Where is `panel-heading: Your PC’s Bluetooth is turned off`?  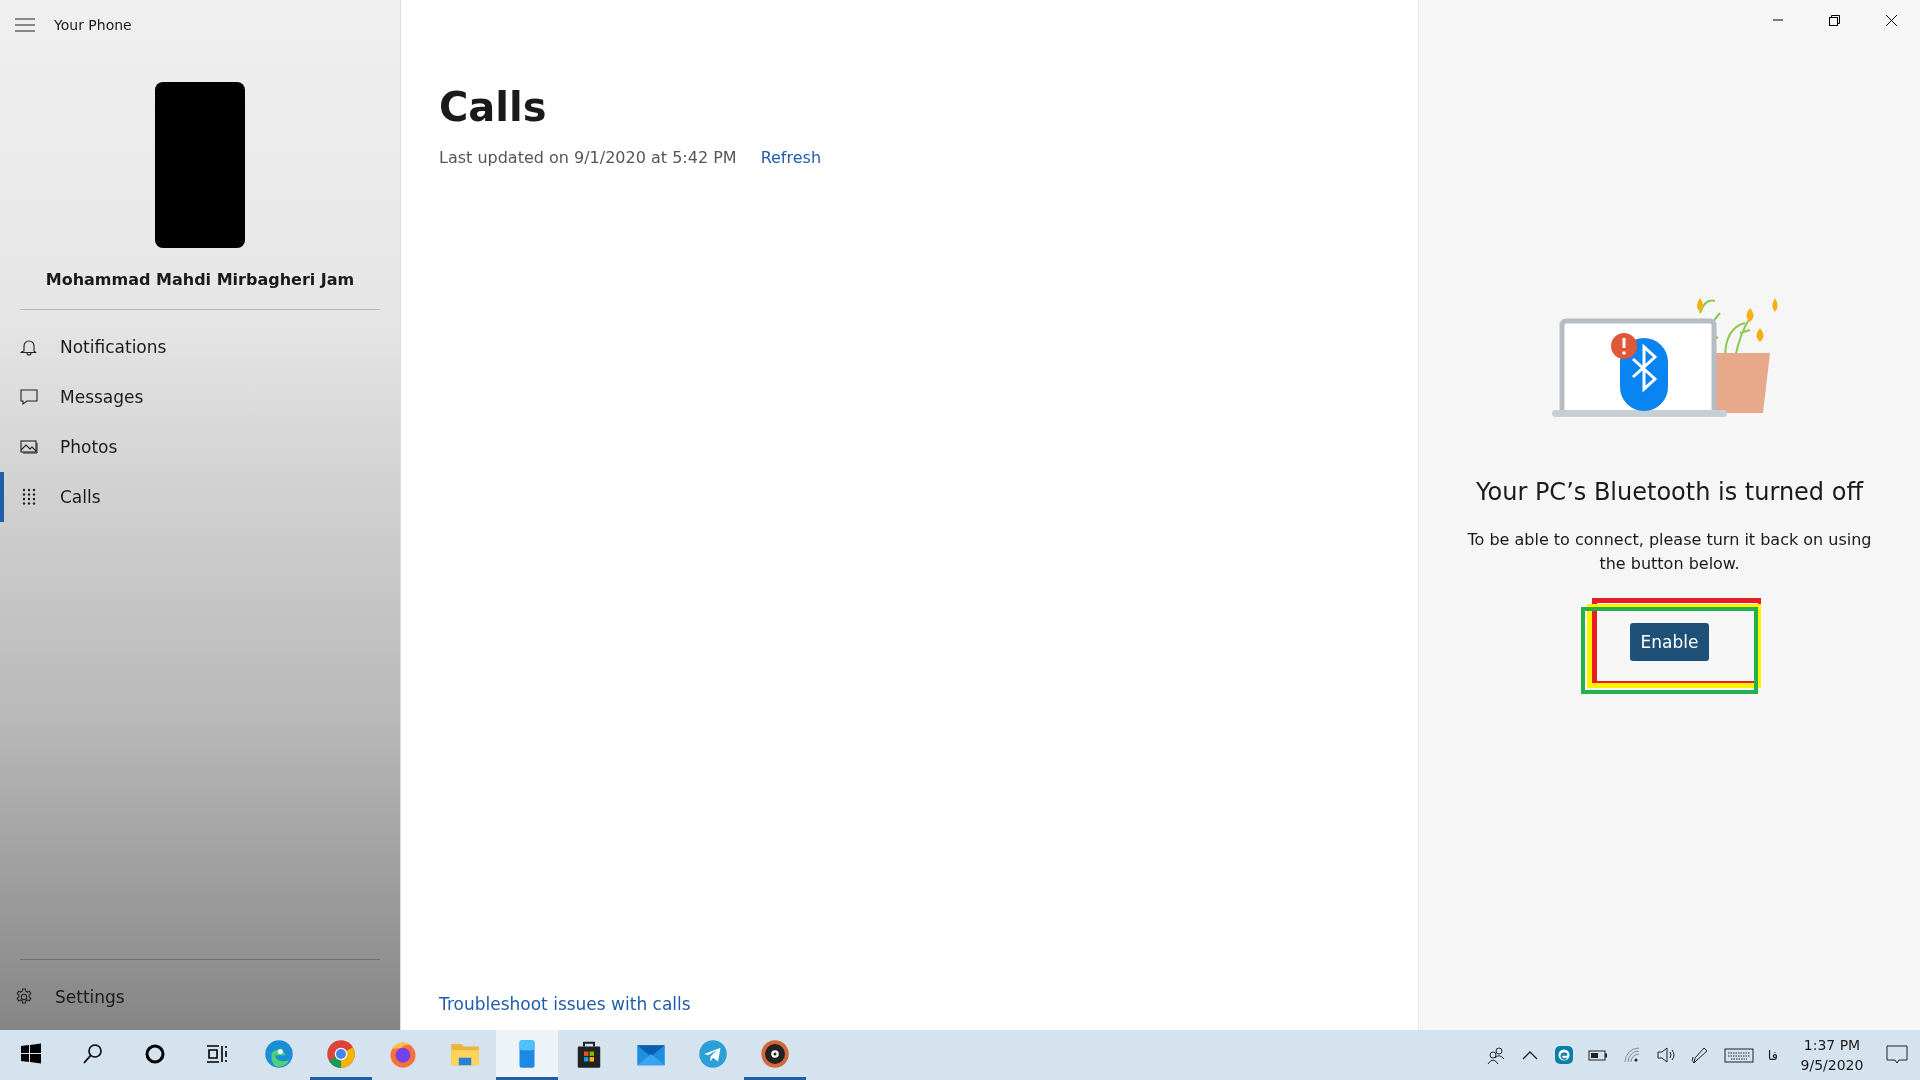
panel-heading: Your PC’s Bluetooth is turned off is located at coordinates (1669, 492).